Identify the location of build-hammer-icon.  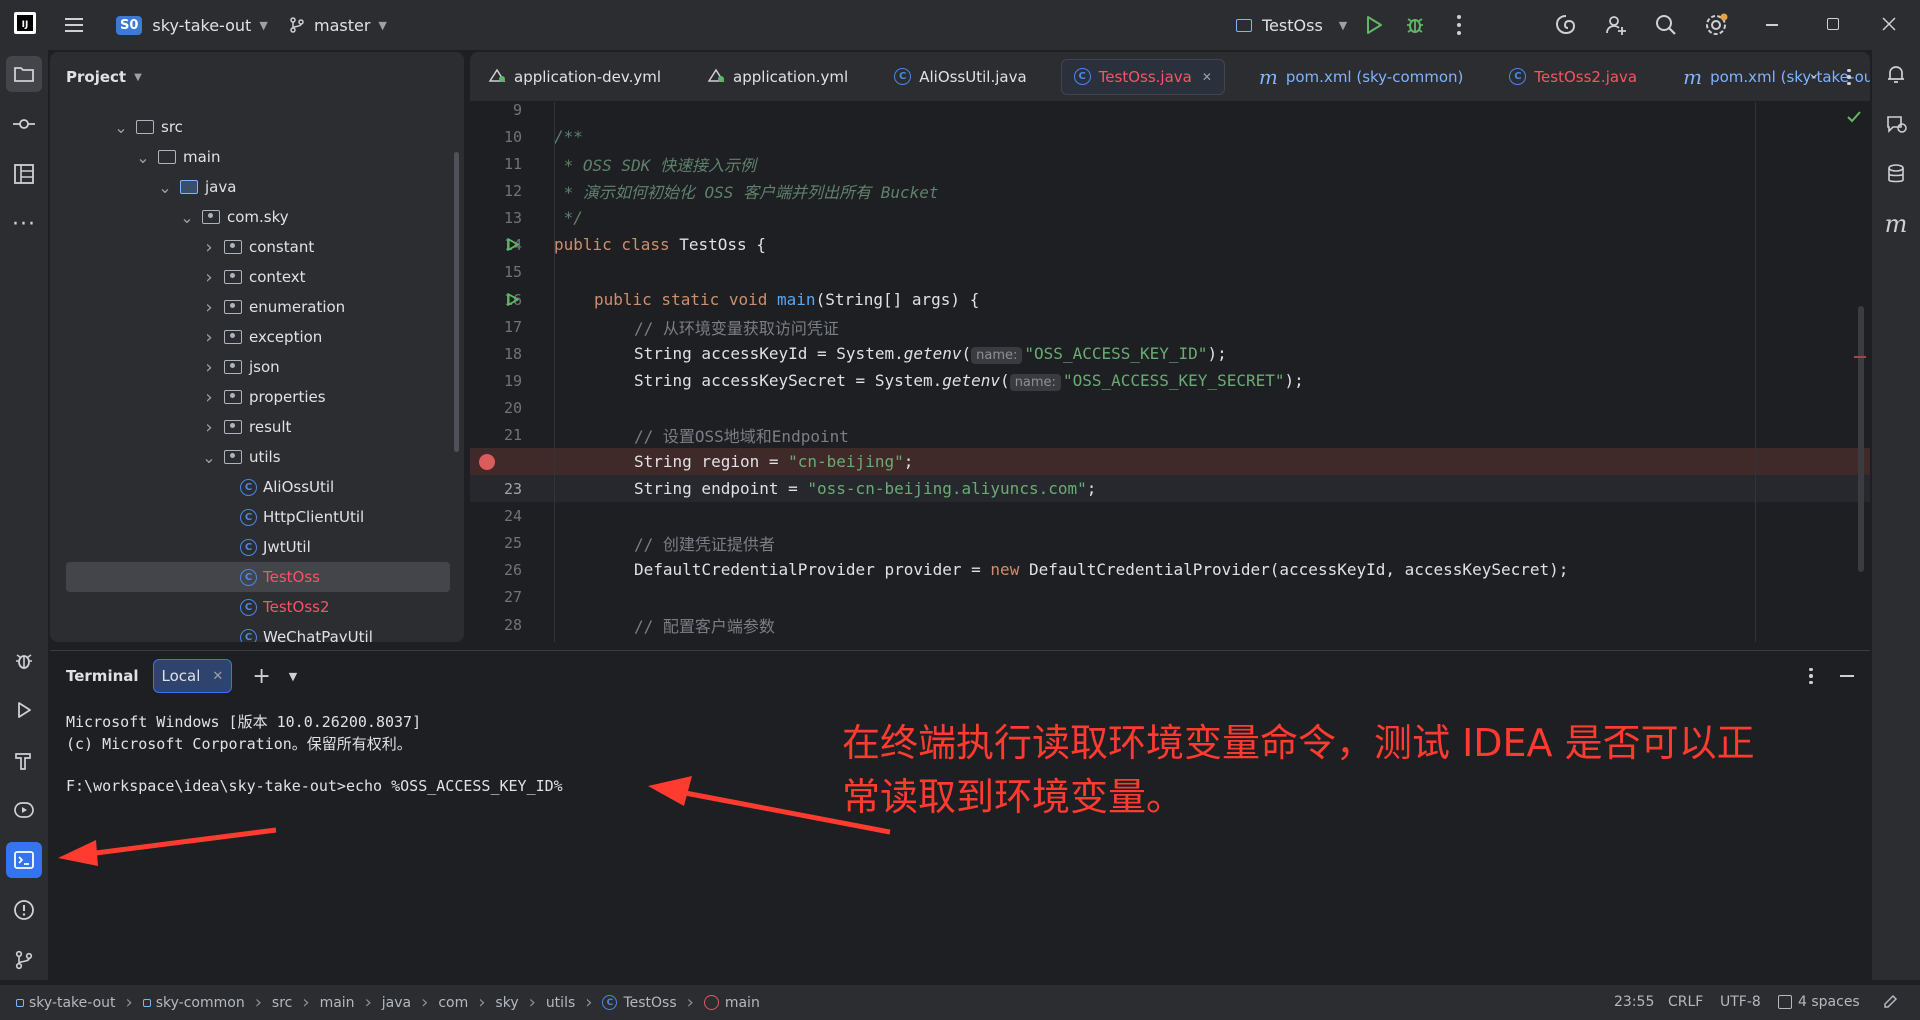
(24, 760).